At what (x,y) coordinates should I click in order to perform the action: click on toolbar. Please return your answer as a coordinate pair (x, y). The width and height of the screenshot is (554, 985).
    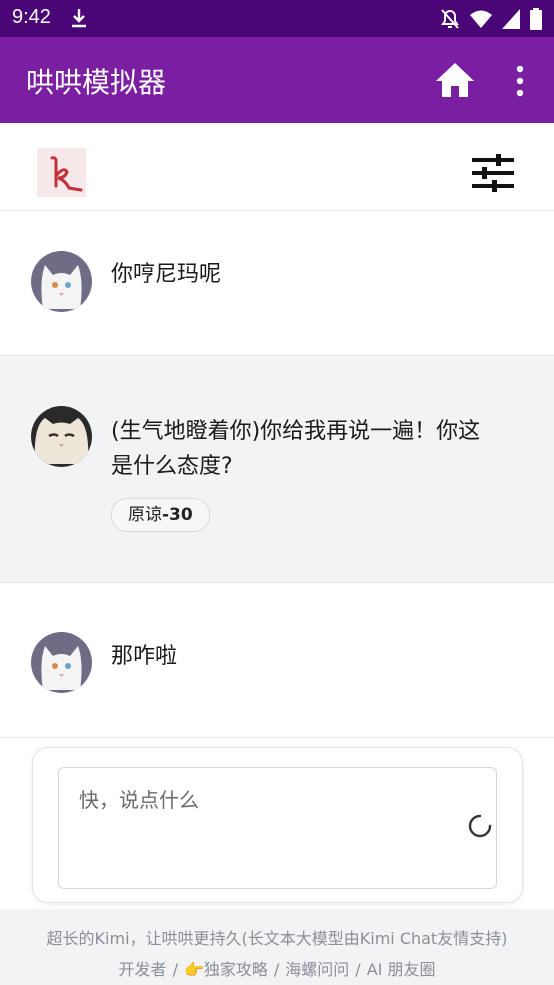
    Looking at the image, I should click on (277, 167).